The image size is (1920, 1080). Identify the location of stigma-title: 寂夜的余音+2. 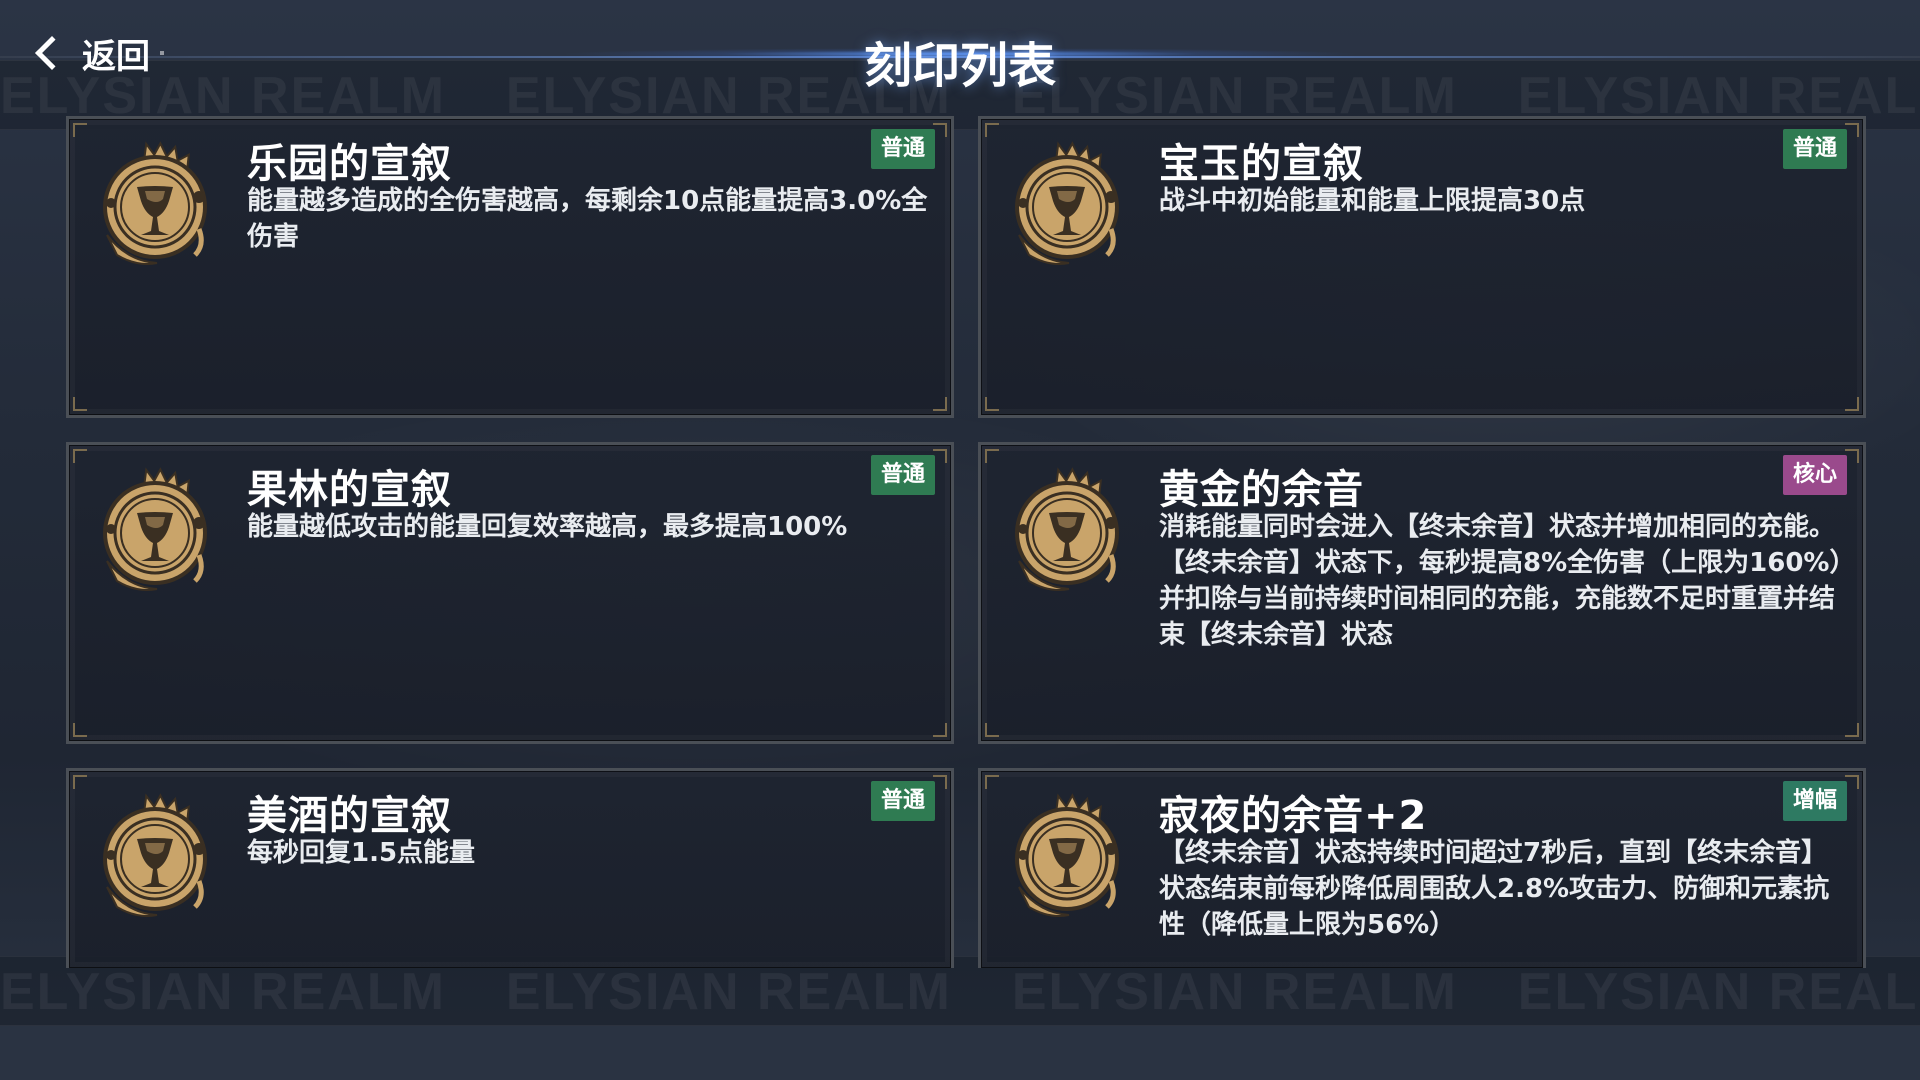
(1293, 816).